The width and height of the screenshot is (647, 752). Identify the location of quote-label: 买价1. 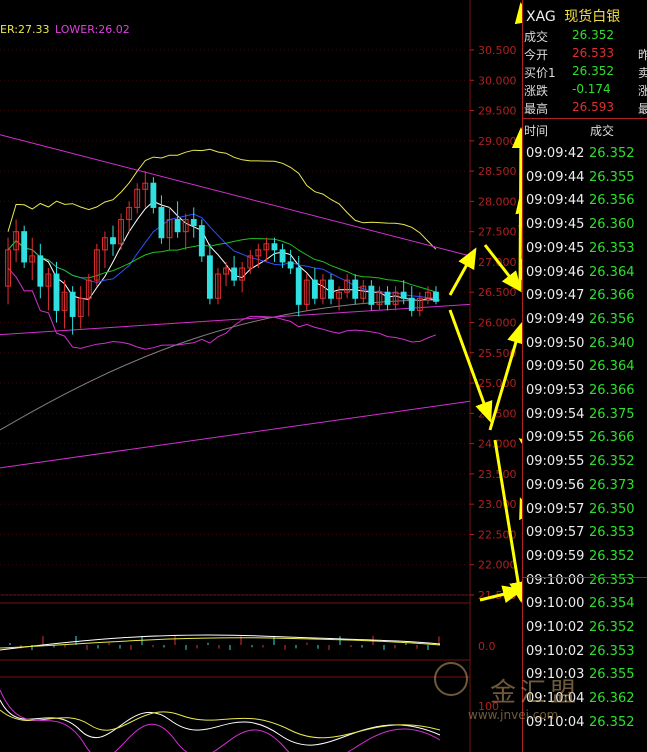
(540, 73).